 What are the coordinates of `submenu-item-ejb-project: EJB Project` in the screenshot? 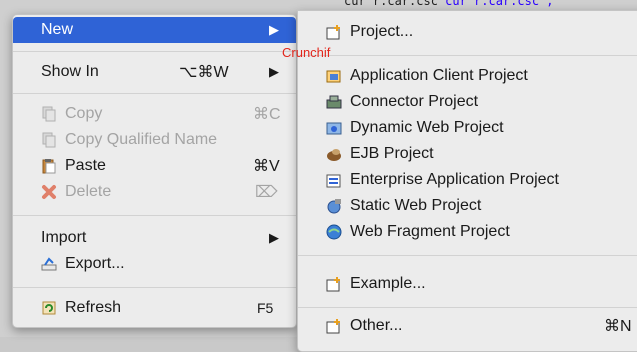 It's located at (467, 154).